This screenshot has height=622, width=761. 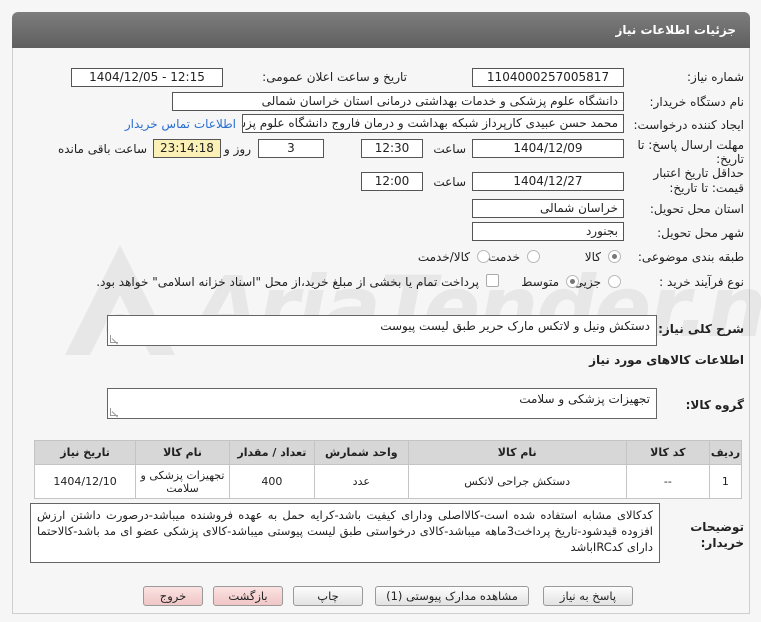 I want to click on description-label: شرح کلی نیاز:, so click(x=701, y=329).